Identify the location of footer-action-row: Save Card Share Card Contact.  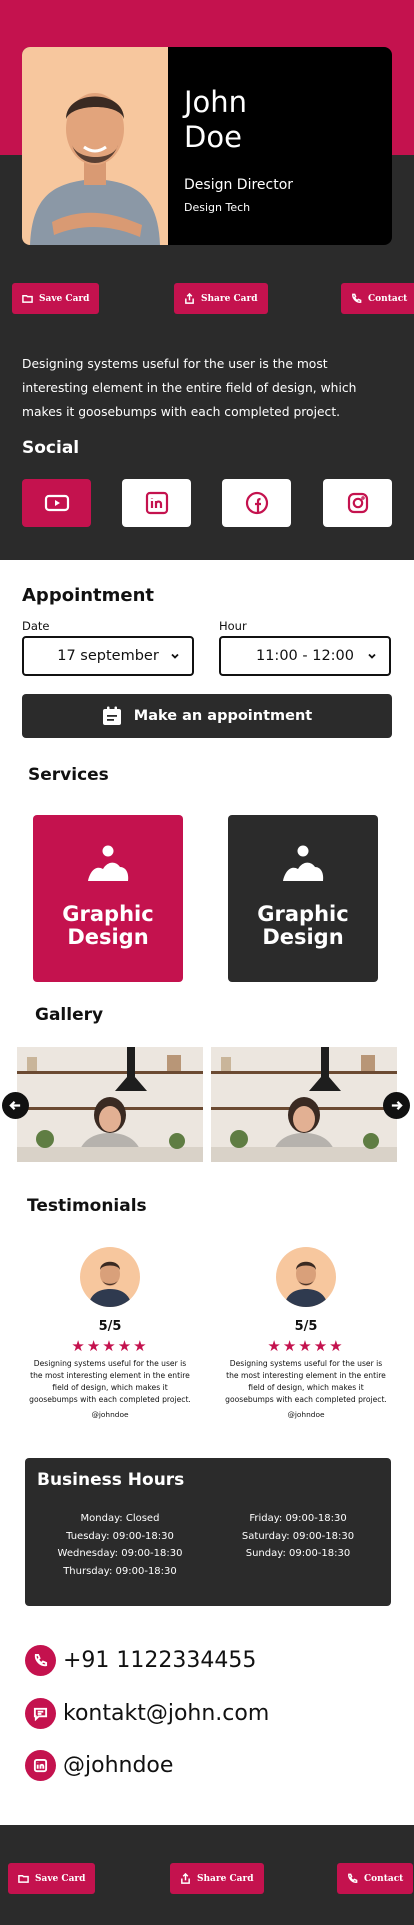
(207, 1880).